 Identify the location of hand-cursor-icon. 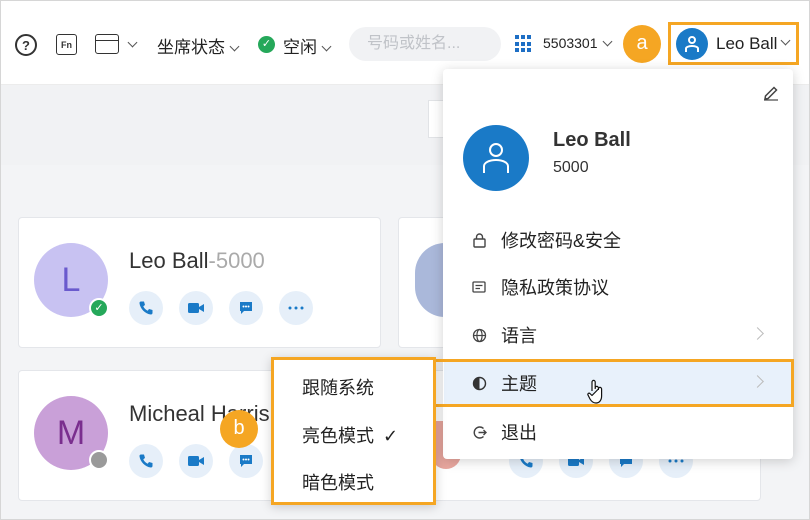
(595, 391).